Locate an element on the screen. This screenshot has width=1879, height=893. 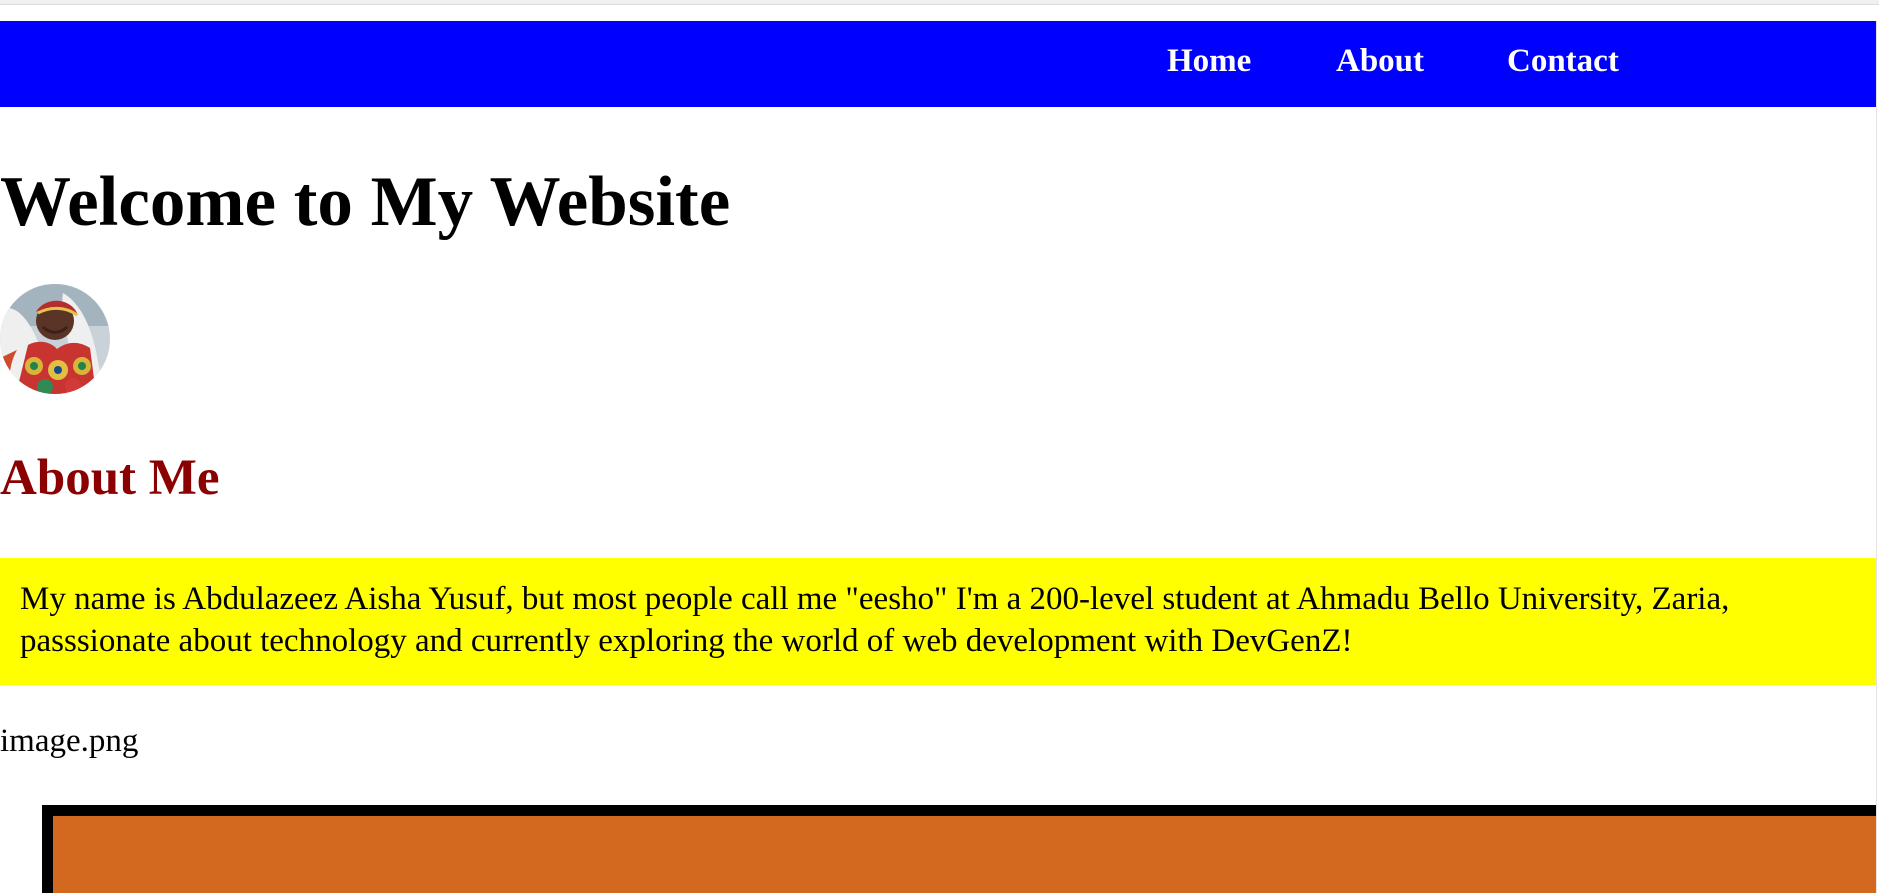
profile-photo-icon is located at coordinates (55, 339).